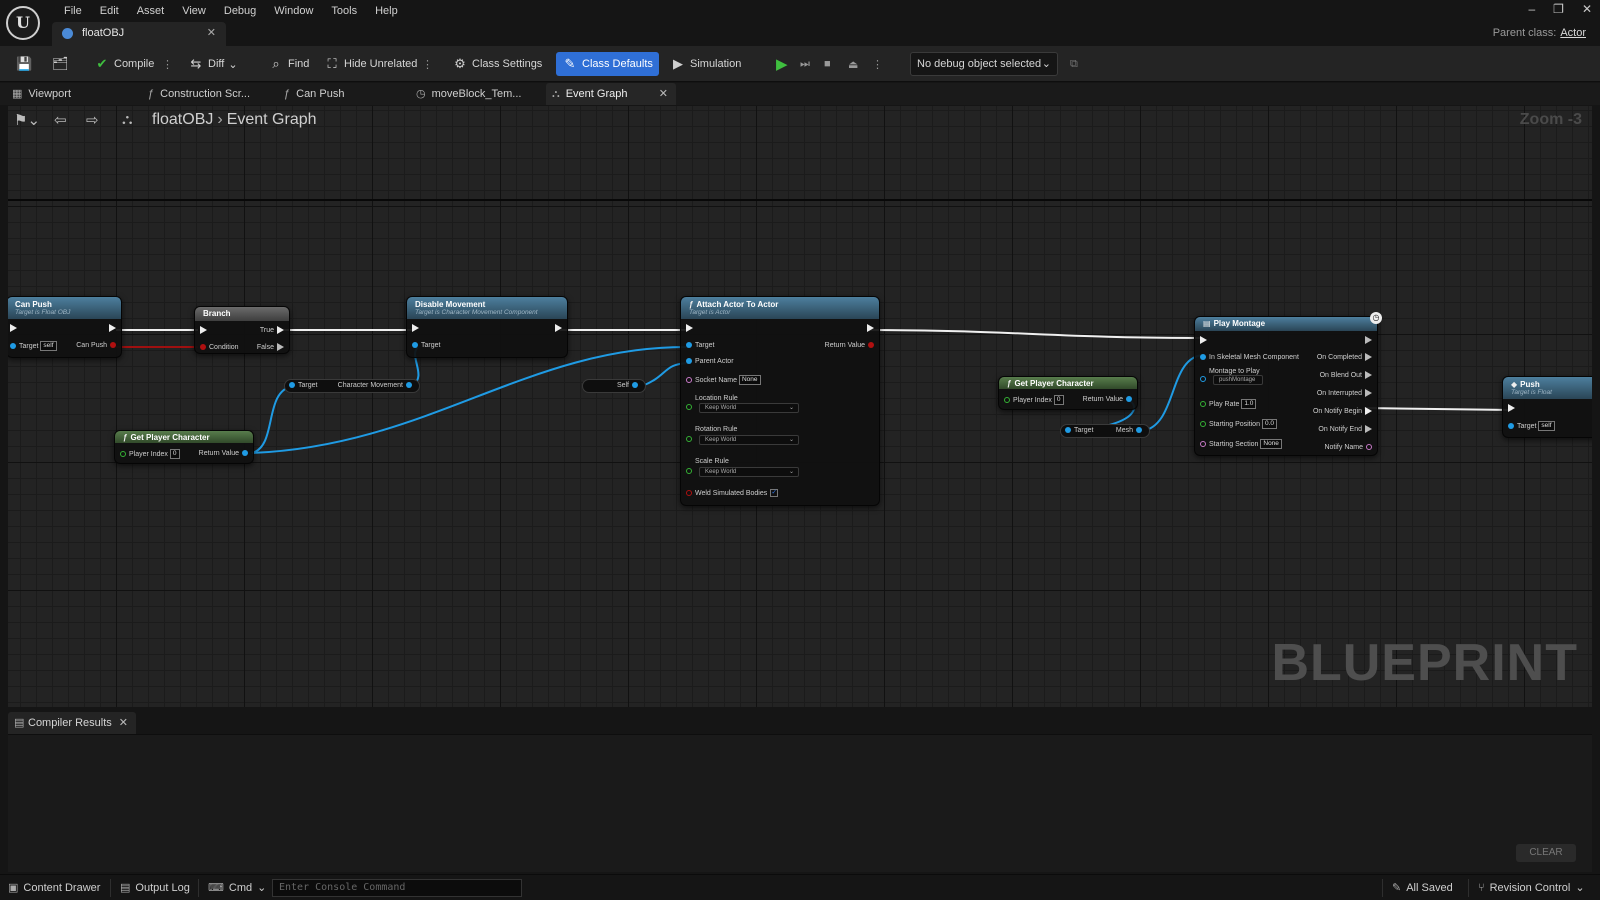 The height and width of the screenshot is (900, 1600). What do you see at coordinates (273, 330) in the screenshot?
I see `true-pin: True` at bounding box center [273, 330].